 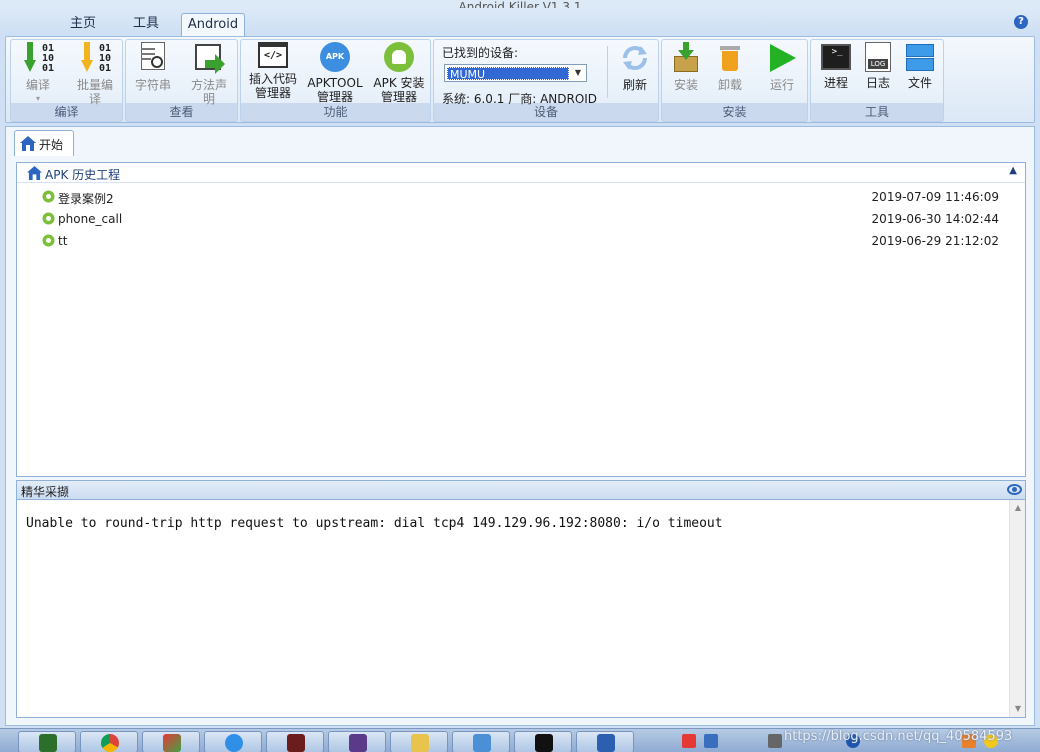 I want to click on play-icon, so click(x=782, y=58).